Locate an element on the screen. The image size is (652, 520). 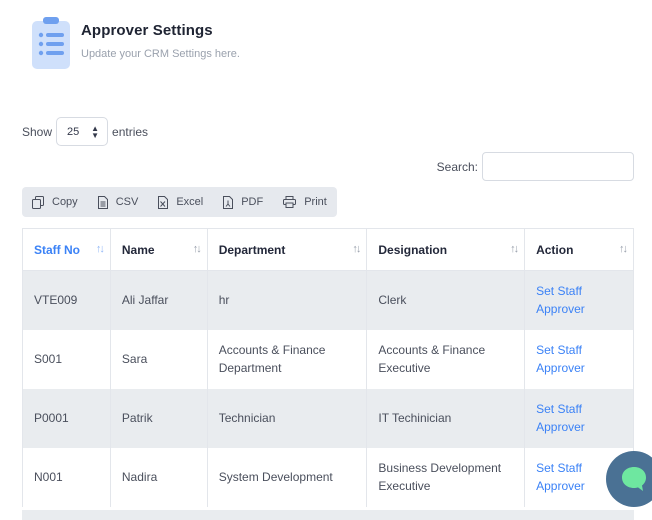
pdf-button: PDF is located at coordinates (243, 202).